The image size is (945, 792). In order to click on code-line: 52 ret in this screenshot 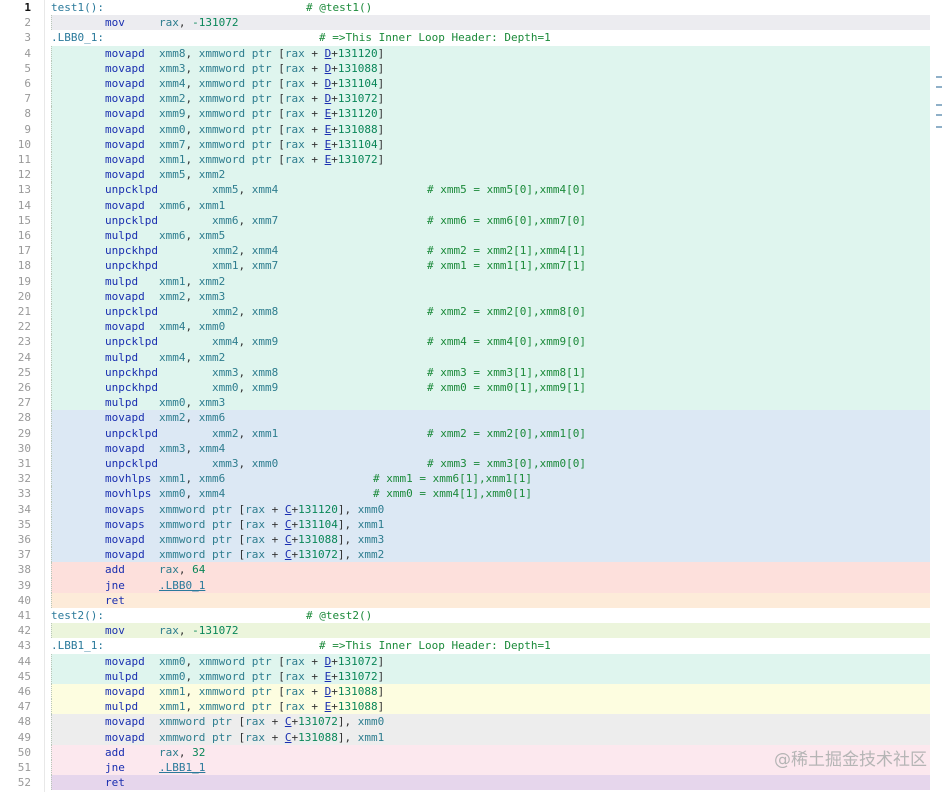, I will do `click(472, 783)`.